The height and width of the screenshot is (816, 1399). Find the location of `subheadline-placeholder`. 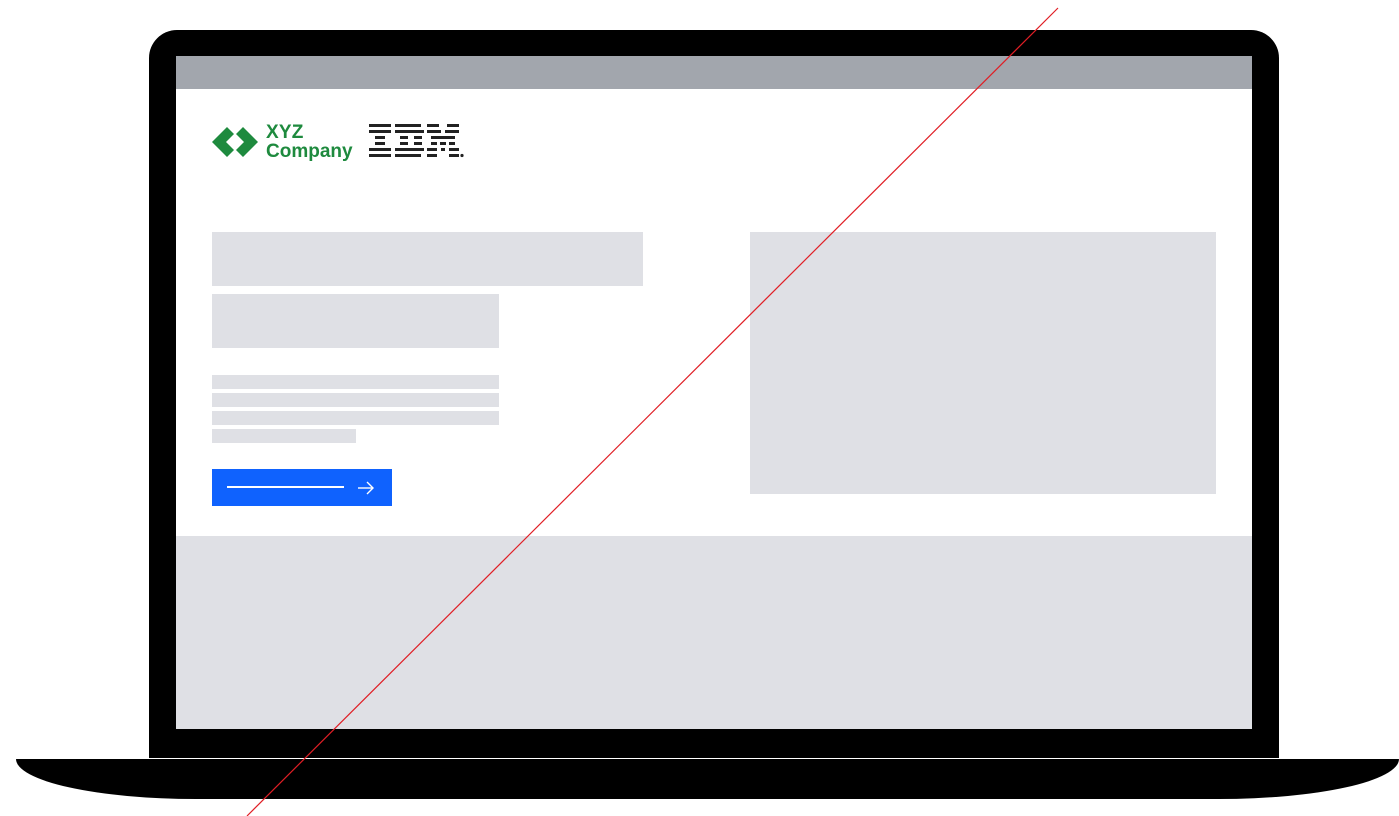

subheadline-placeholder is located at coordinates (355, 321).